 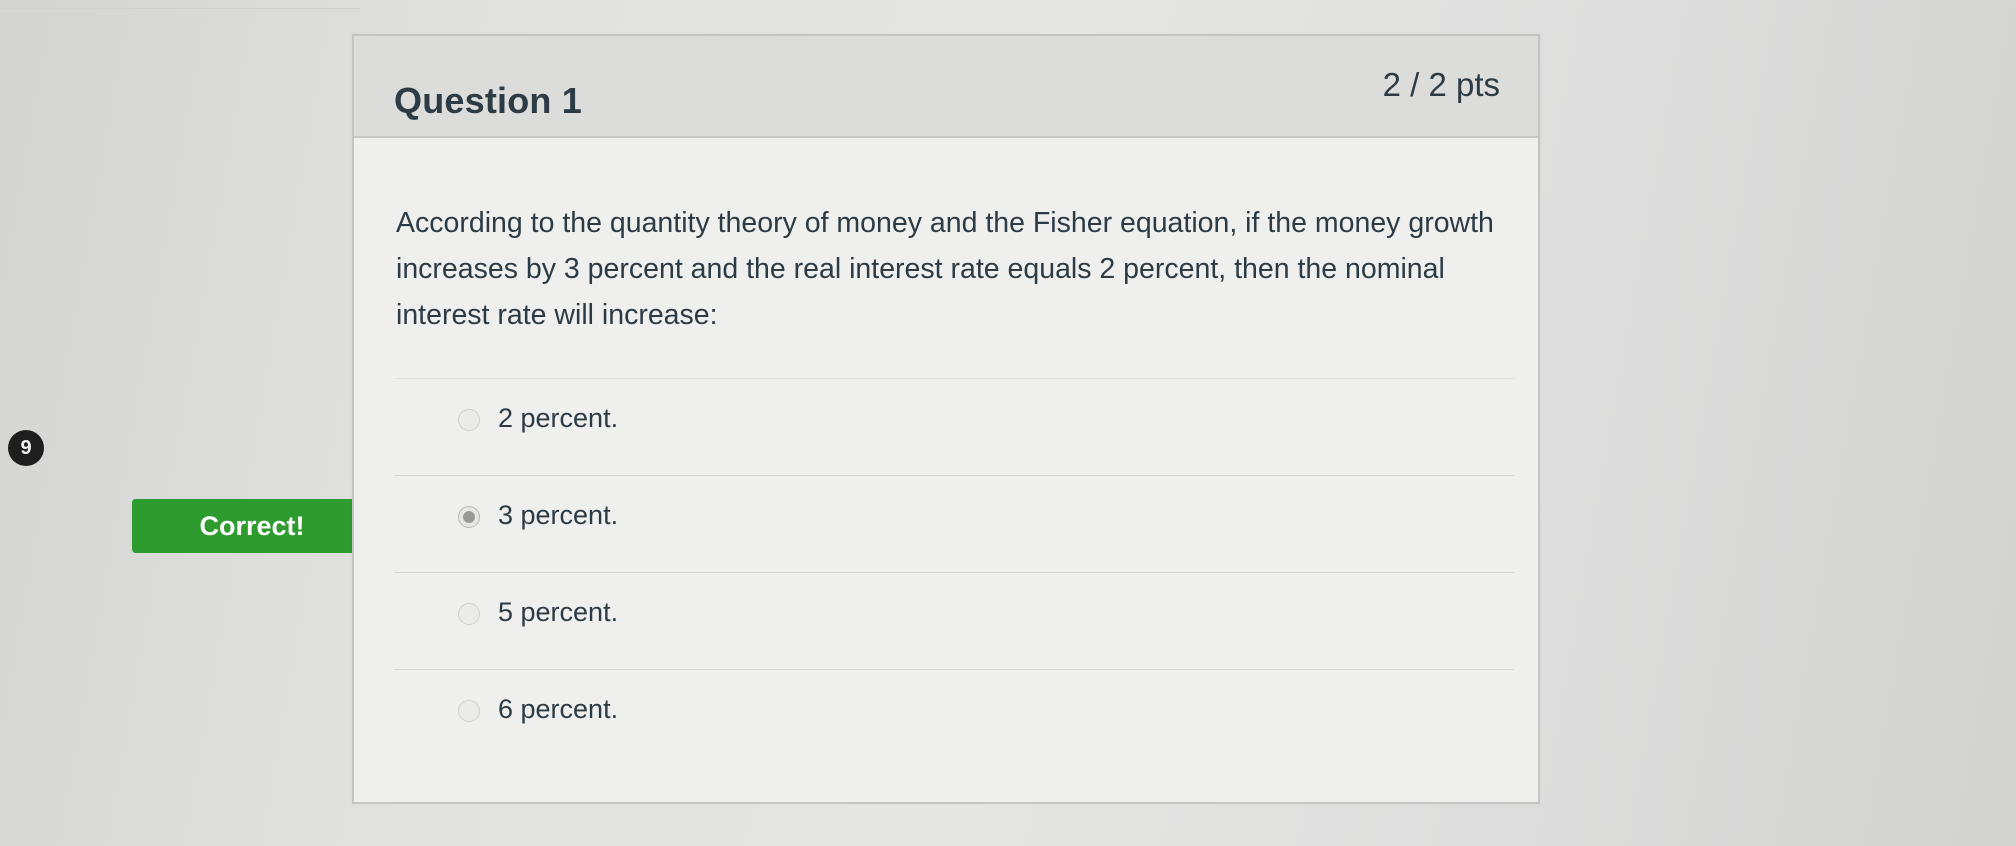 I want to click on question-number-badge: 9, so click(x=26, y=448).